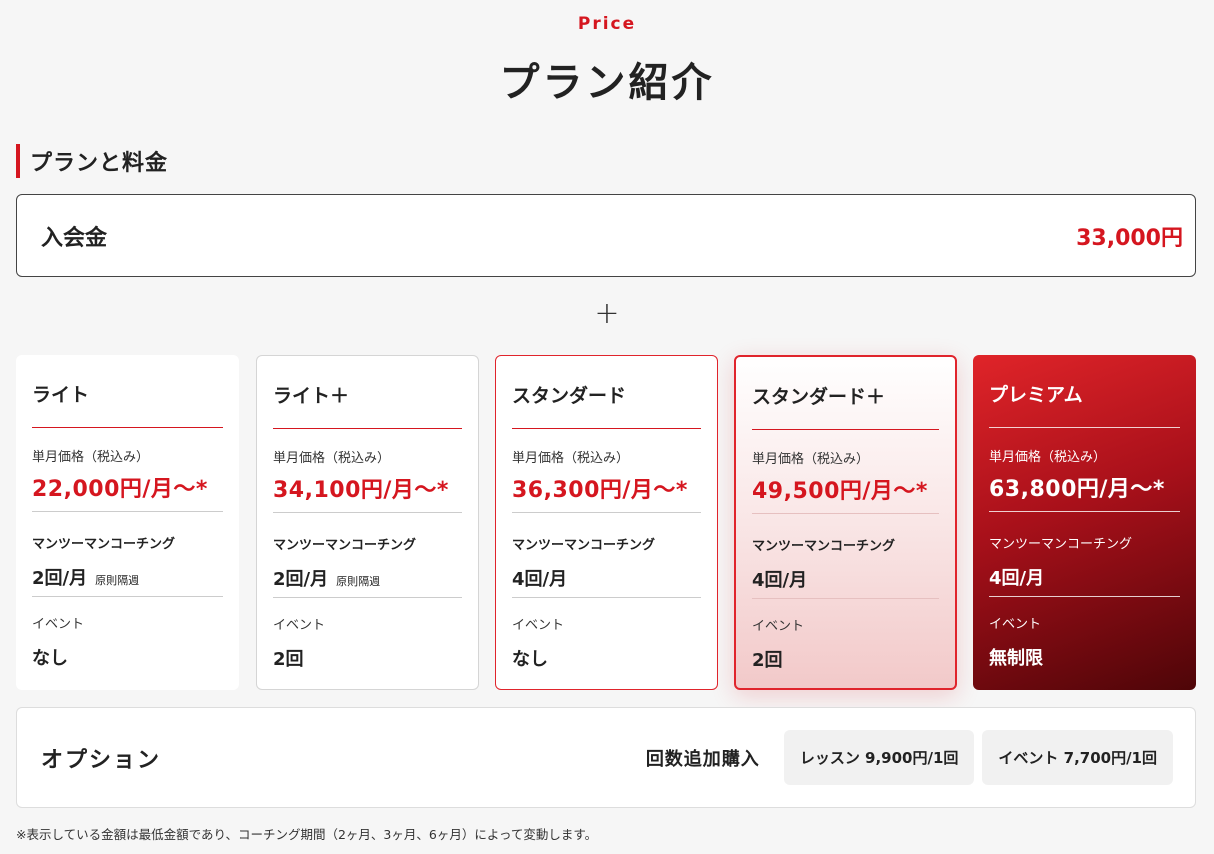 Image resolution: width=1214 pixels, height=854 pixels. Describe the element at coordinates (606, 471) in the screenshot. I see `plan-price-block: 単月価格（税込み） 36,300円/月〜*` at that location.